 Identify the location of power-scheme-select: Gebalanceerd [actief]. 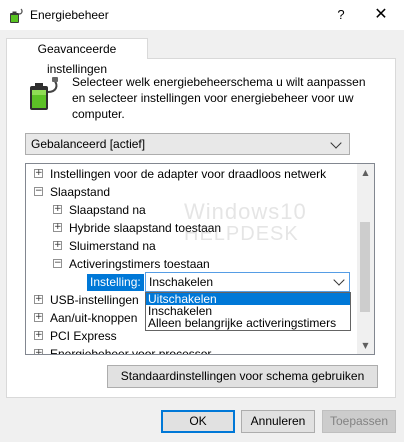
(187, 144).